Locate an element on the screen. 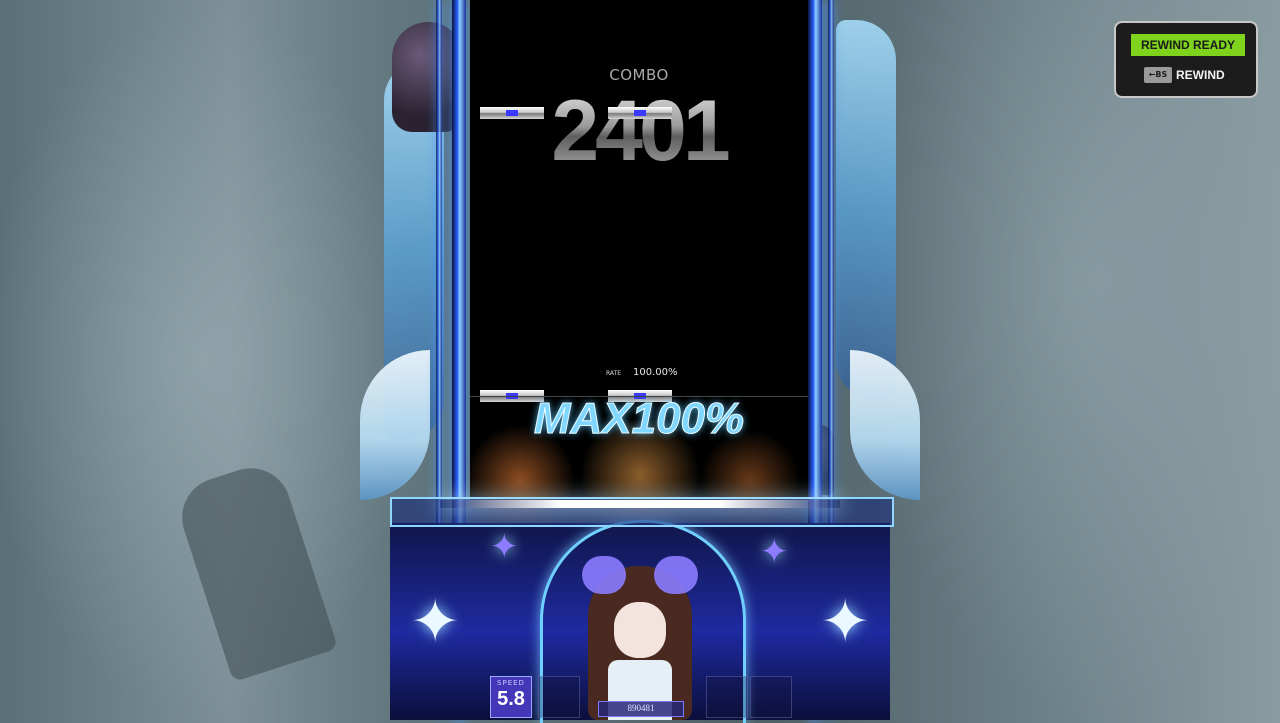 This screenshot has height=723, width=1280. speed-label: SPEED is located at coordinates (511, 683).